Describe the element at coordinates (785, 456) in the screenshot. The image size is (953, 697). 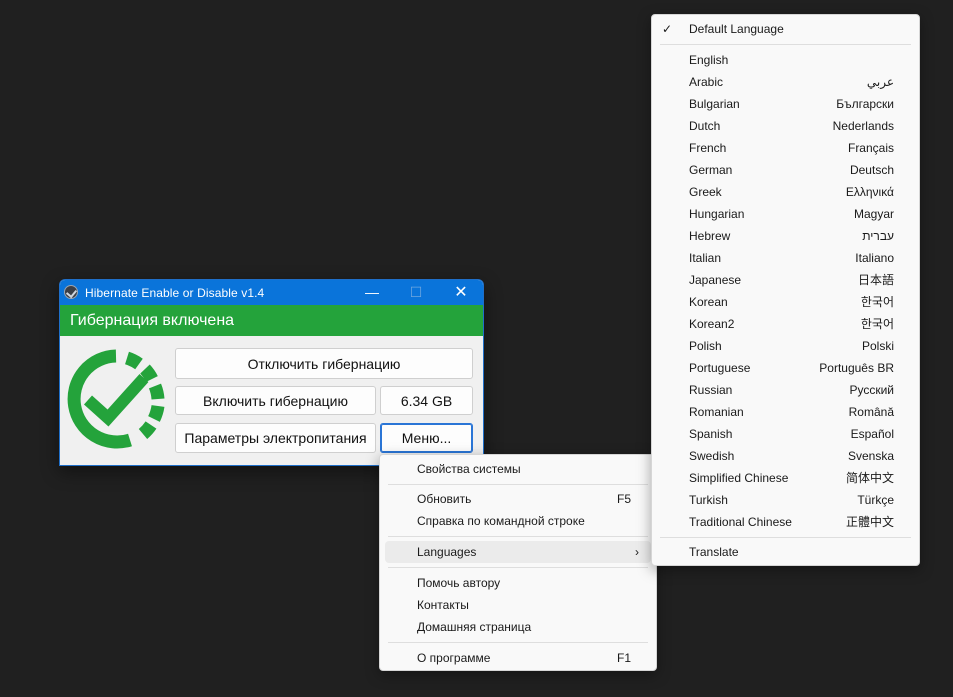
I see `language-item: Swedish Svenska` at that location.